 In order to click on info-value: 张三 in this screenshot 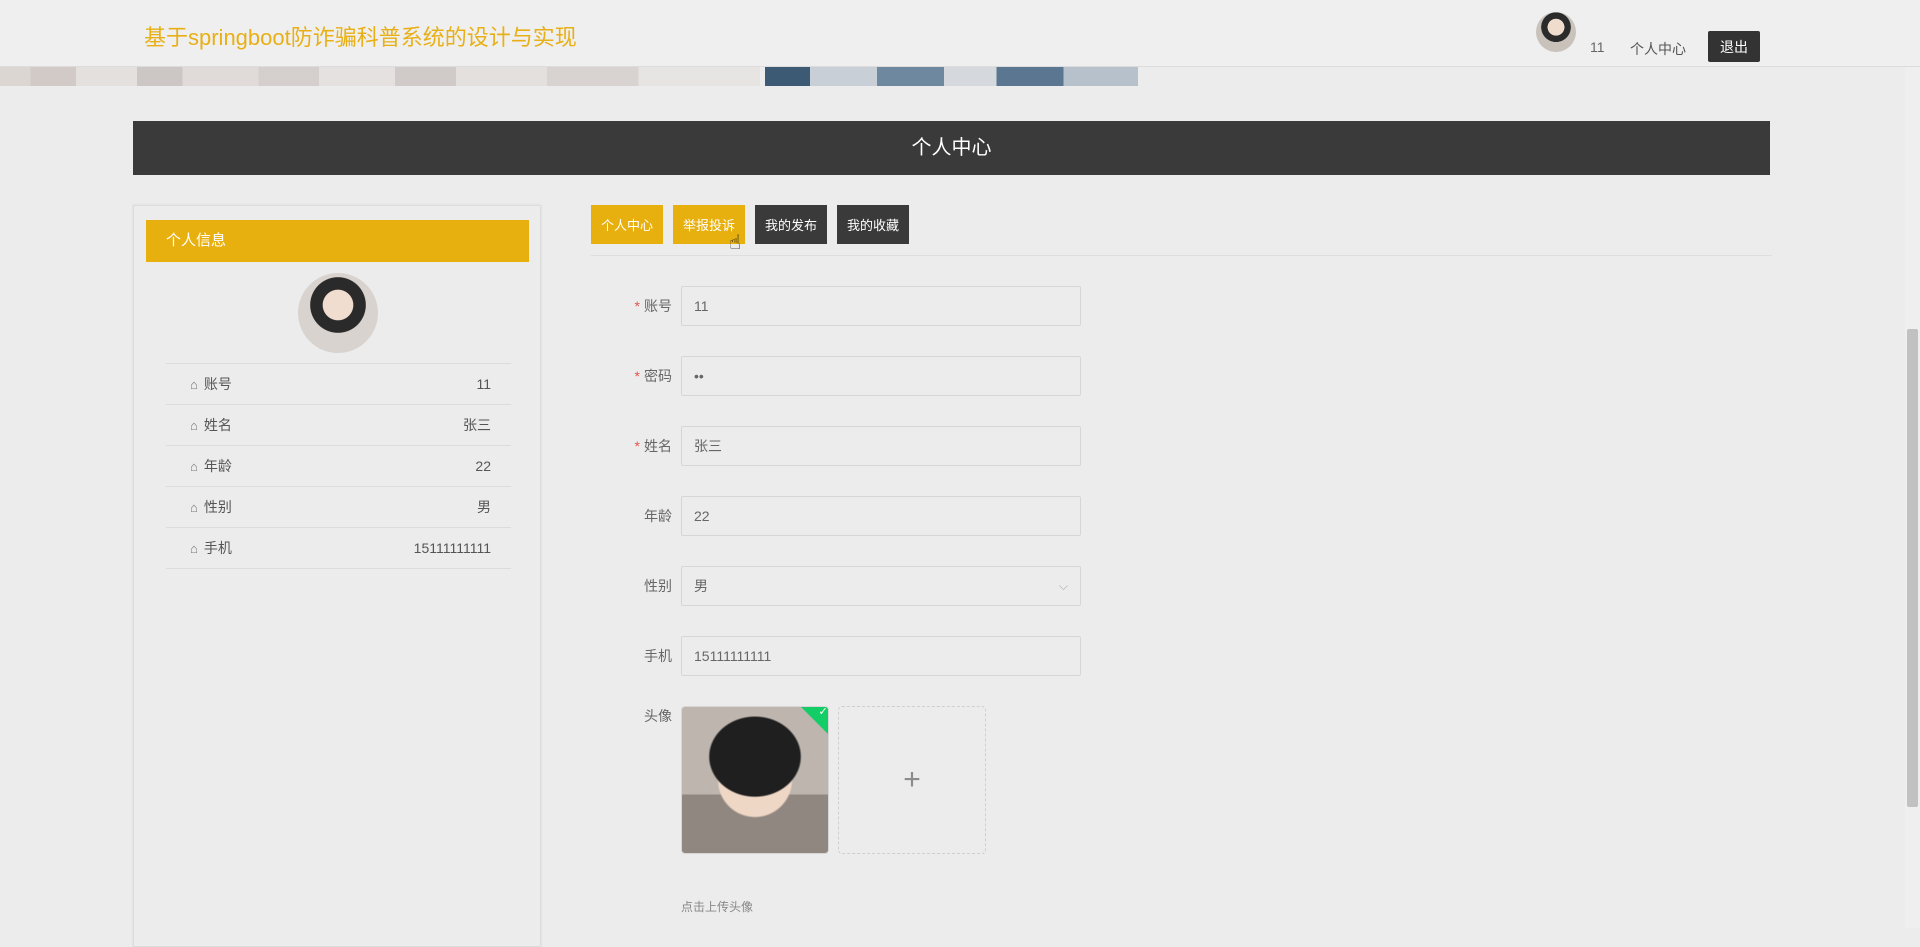, I will do `click(477, 425)`.